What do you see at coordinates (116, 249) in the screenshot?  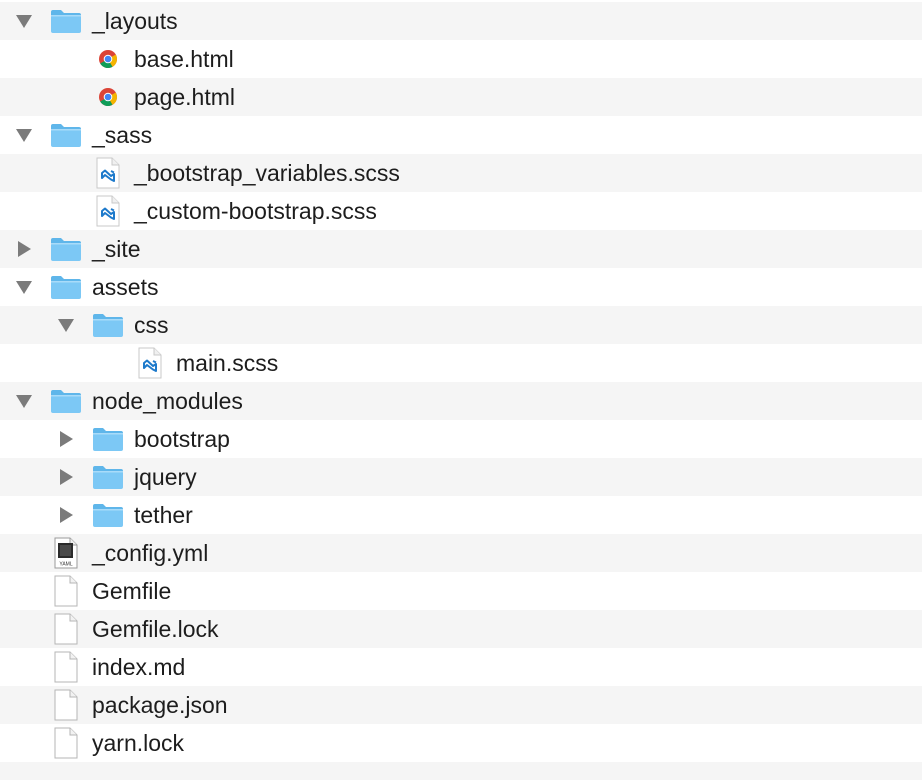 I see `tree-row-label: _site` at bounding box center [116, 249].